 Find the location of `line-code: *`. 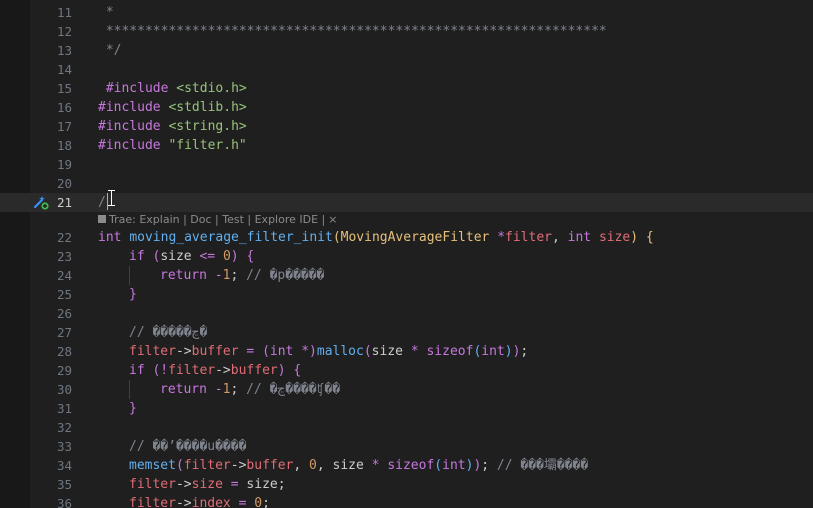

line-code: * is located at coordinates (106, 12).